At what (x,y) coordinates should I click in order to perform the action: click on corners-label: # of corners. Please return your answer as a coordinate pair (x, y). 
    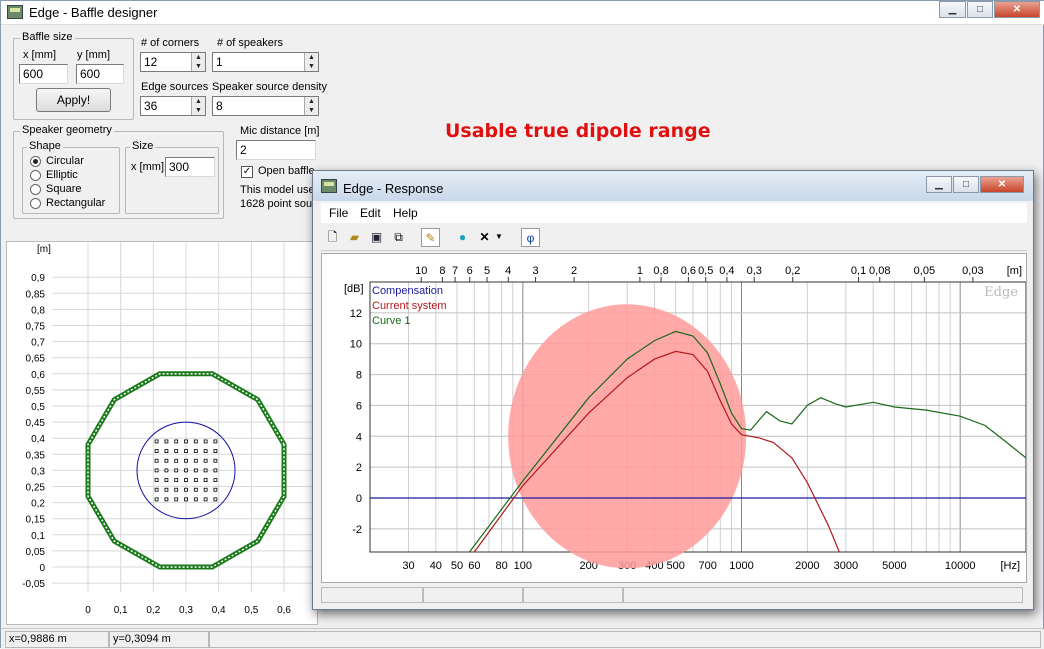
    Looking at the image, I should click on (170, 43).